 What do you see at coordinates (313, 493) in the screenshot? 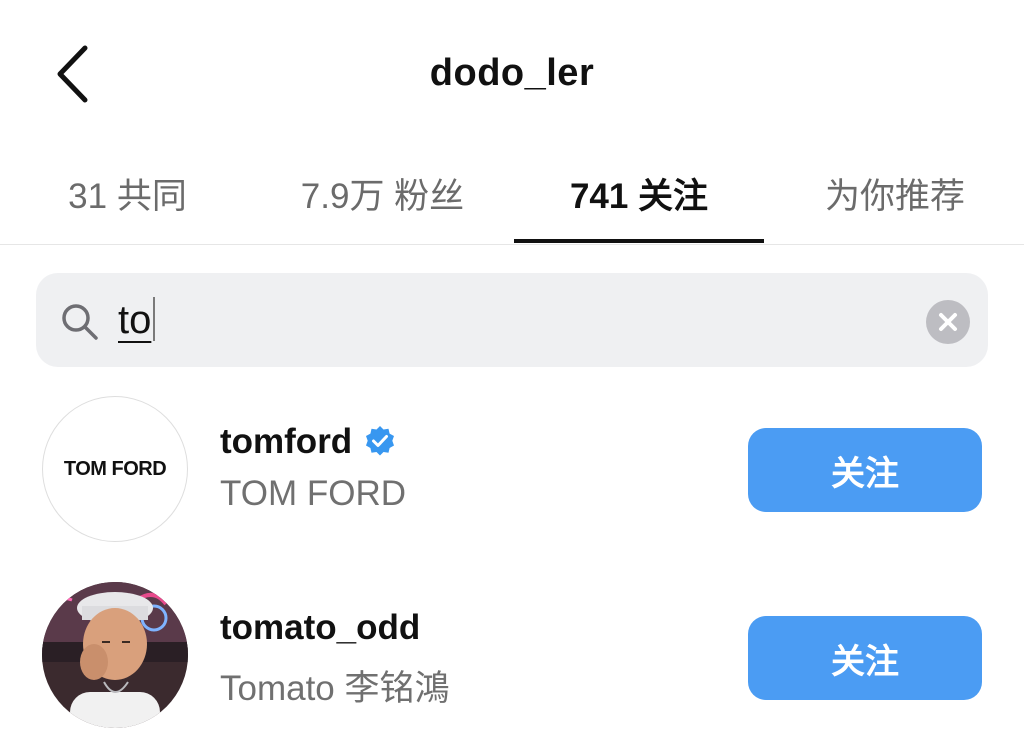
I see `full-name: TOM FORD` at bounding box center [313, 493].